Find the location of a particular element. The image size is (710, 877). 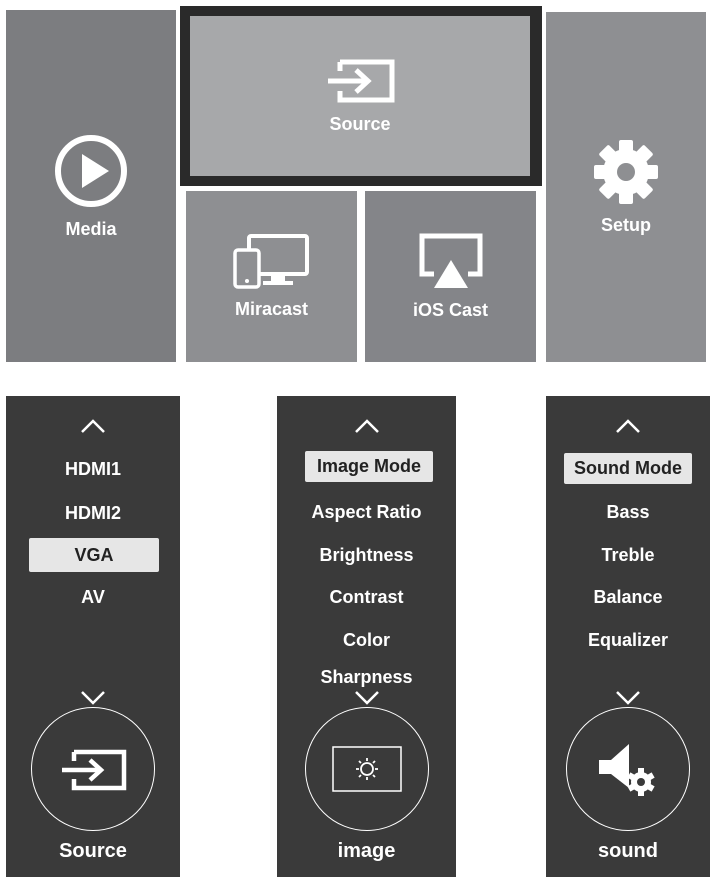

source-item-hdmi2: HDMI2 is located at coordinates (93, 513).